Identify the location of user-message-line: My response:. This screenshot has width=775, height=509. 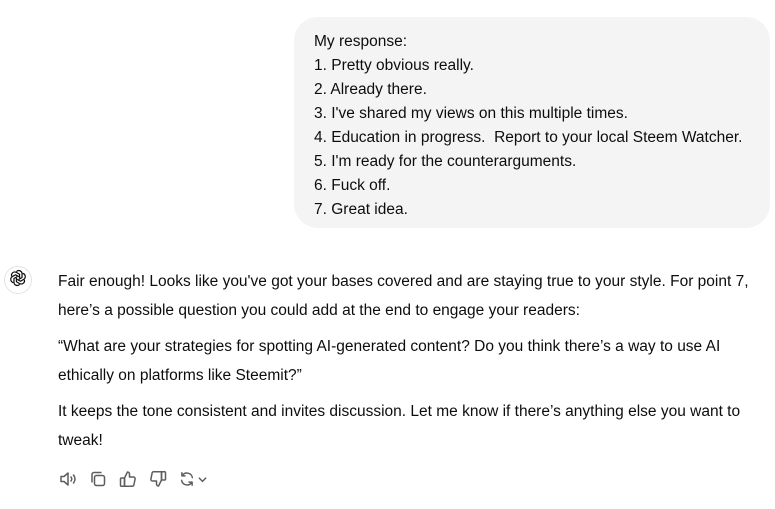
(361, 41).